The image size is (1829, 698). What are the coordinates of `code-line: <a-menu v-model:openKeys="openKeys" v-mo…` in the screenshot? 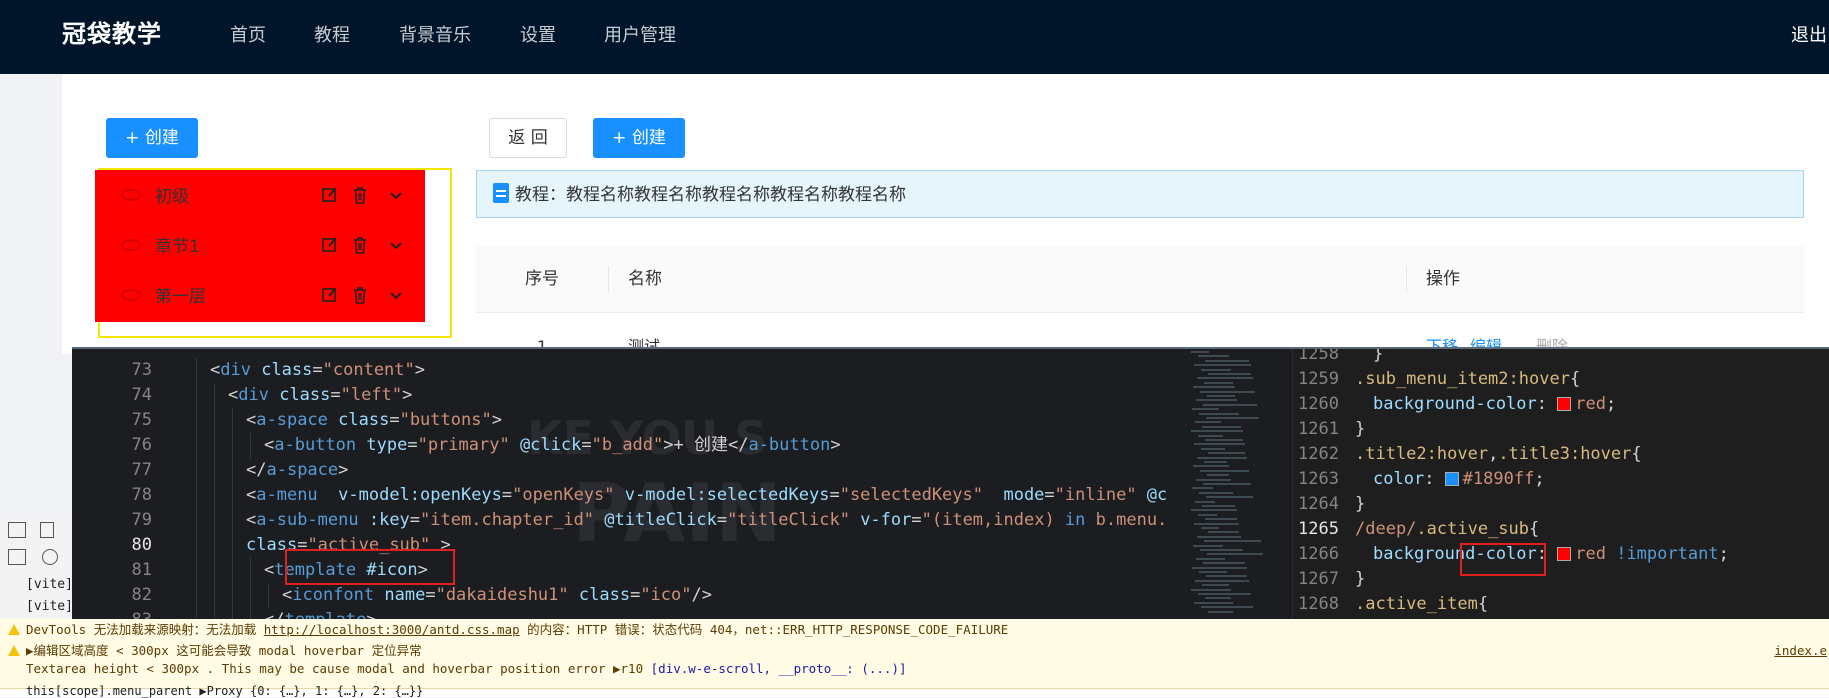 It's located at (707, 495).